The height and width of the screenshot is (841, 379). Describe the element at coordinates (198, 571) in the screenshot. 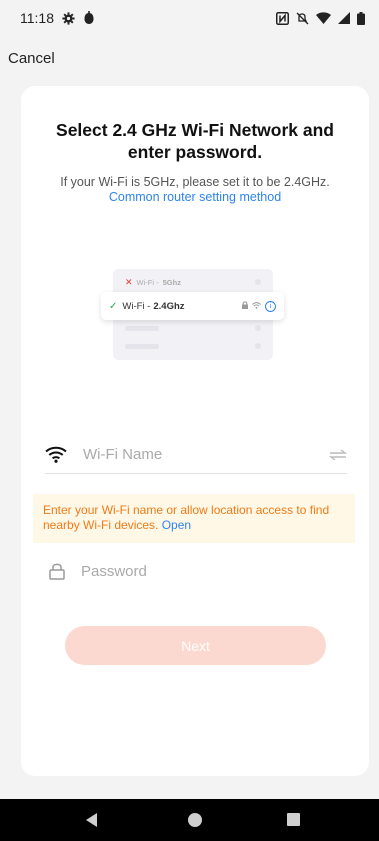

I see `password-field: Password` at that location.